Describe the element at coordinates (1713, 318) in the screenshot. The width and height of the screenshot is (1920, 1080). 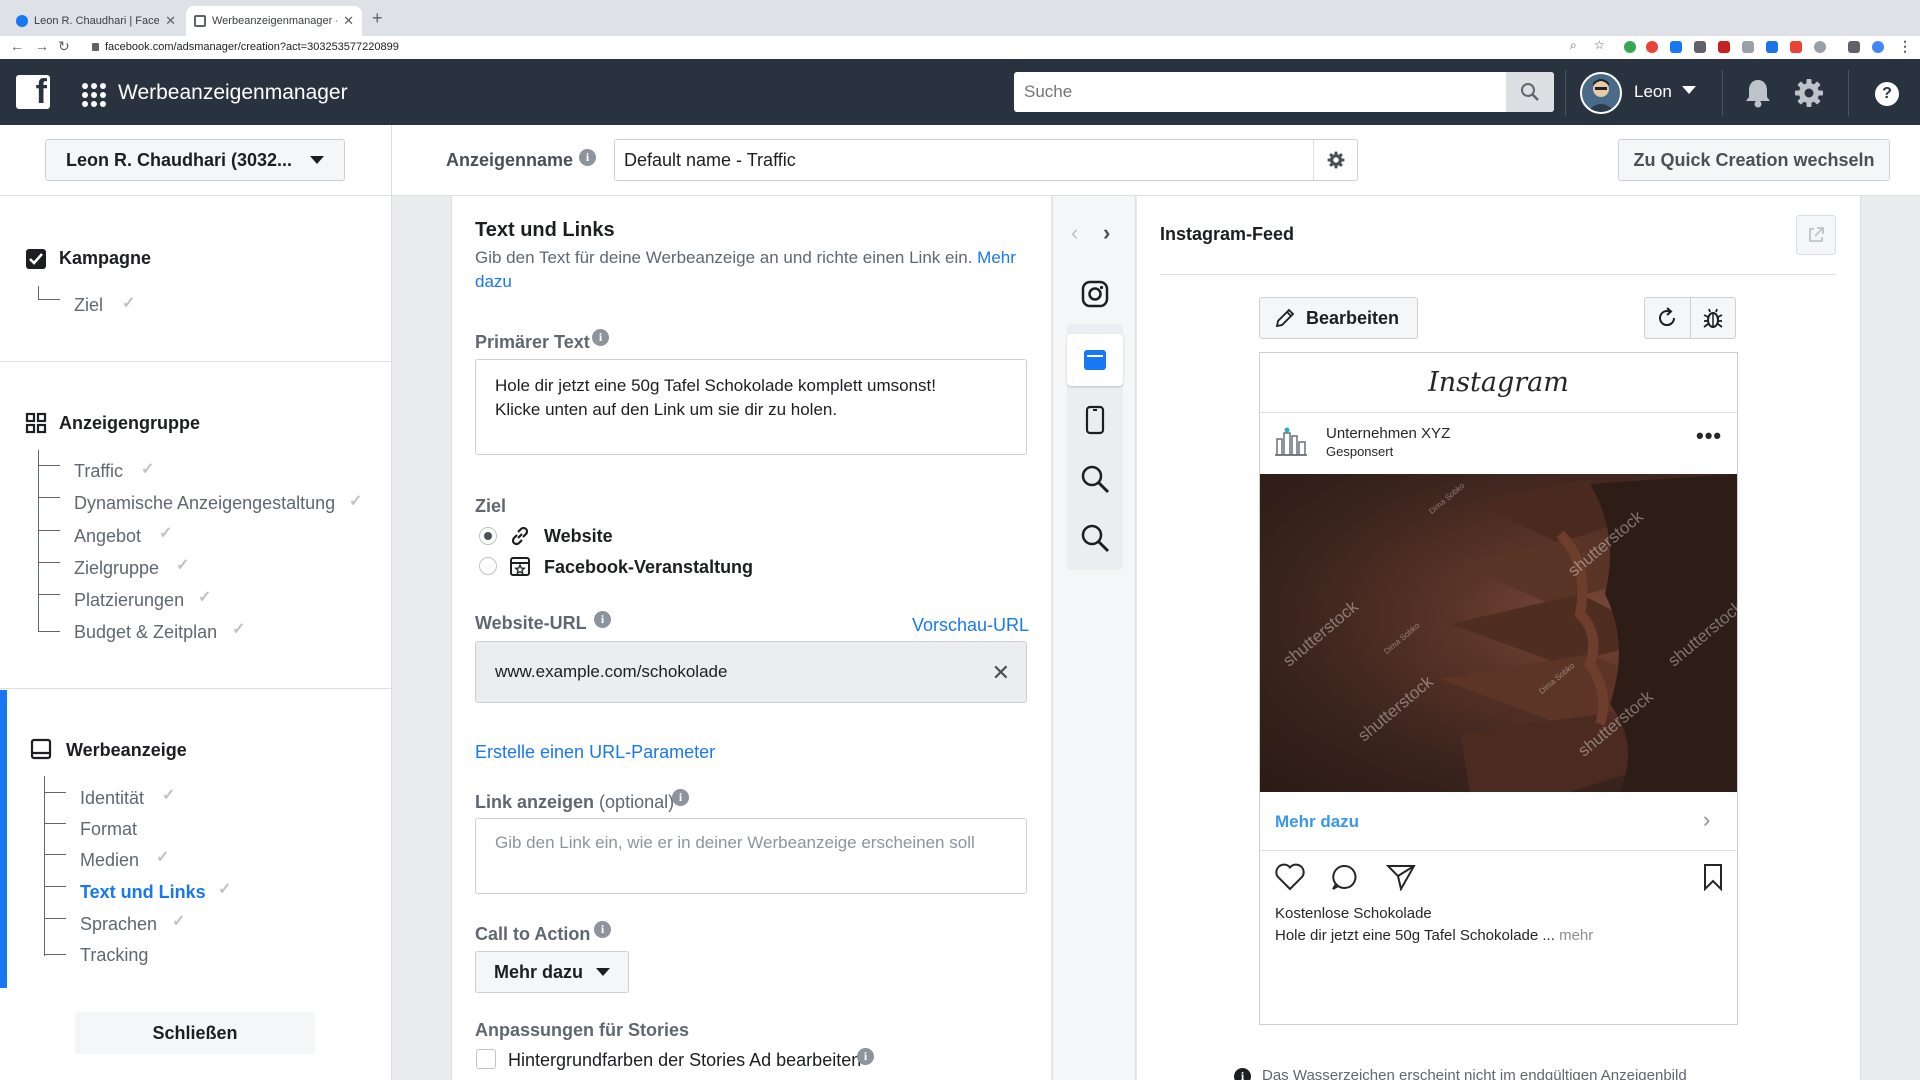
I see `bug-icon` at that location.